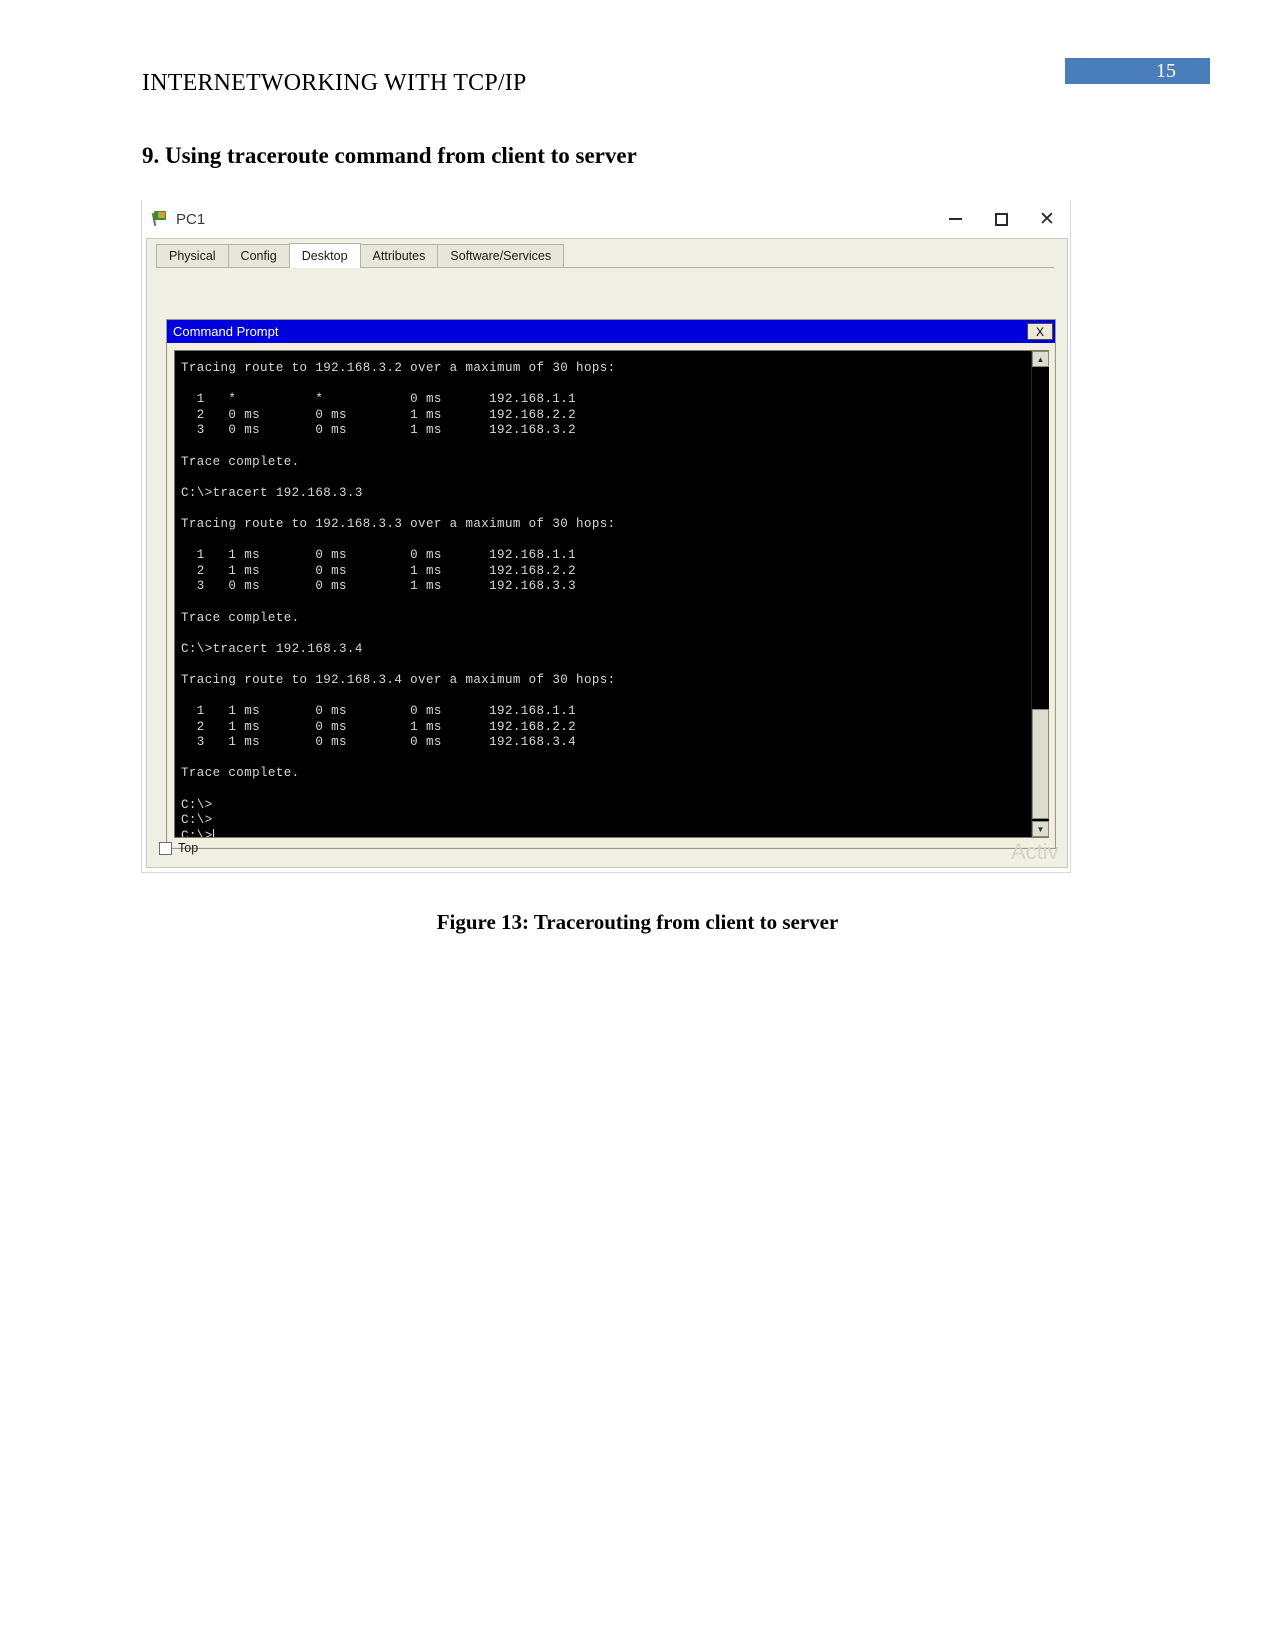 This screenshot has width=1275, height=1651. I want to click on maximize-button, so click(1001, 219).